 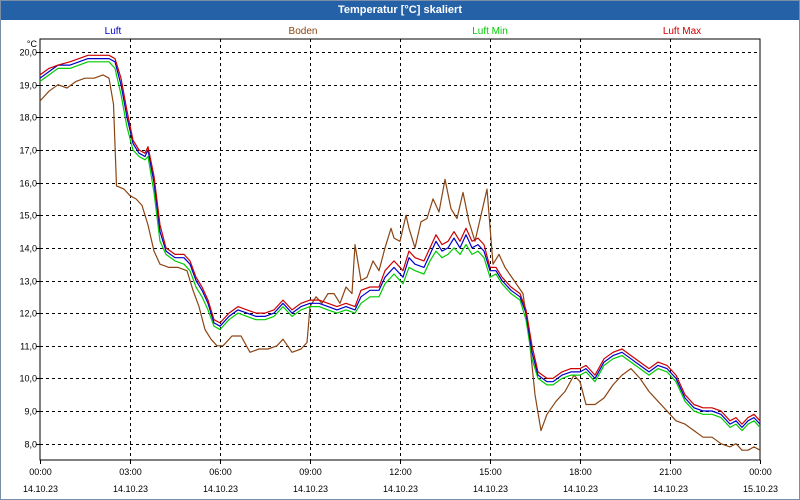 What do you see at coordinates (400, 472) in the screenshot?
I see `x-tick-time-label: 12:00` at bounding box center [400, 472].